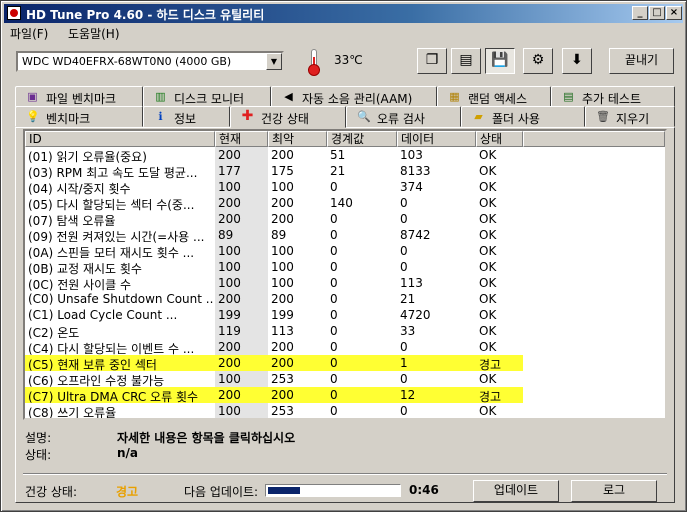  What do you see at coordinates (612, 99) in the screenshot?
I see `tab-label: 추가 테스트` at bounding box center [612, 99].